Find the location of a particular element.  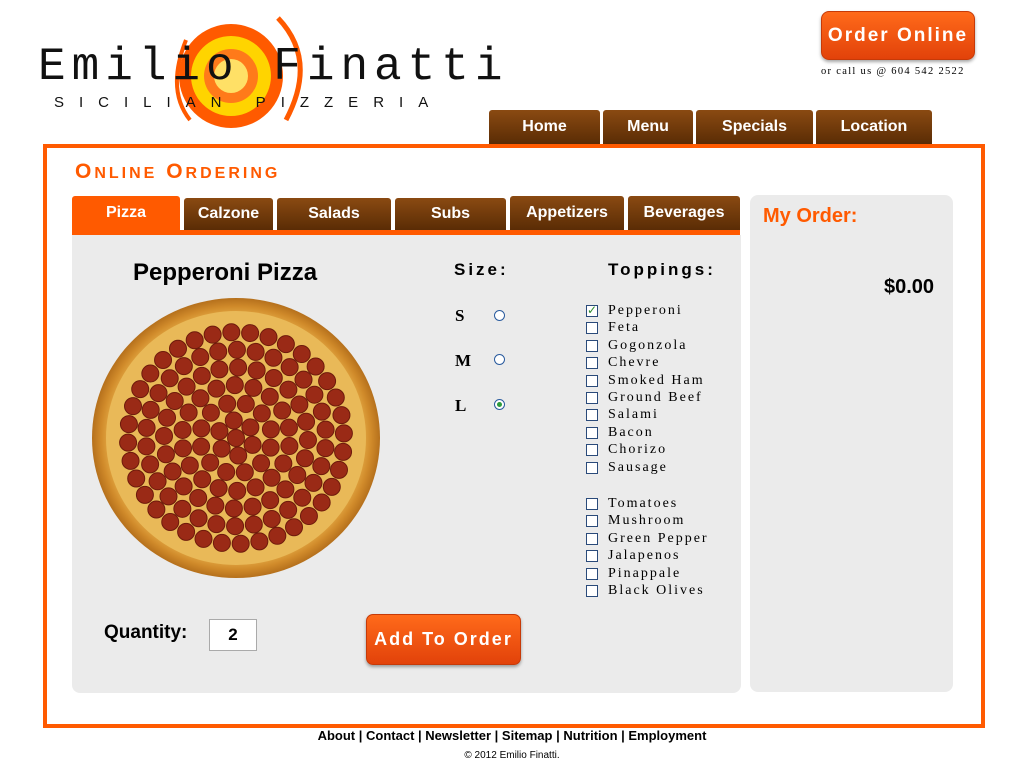

topping-label: Salami is located at coordinates (633, 415).